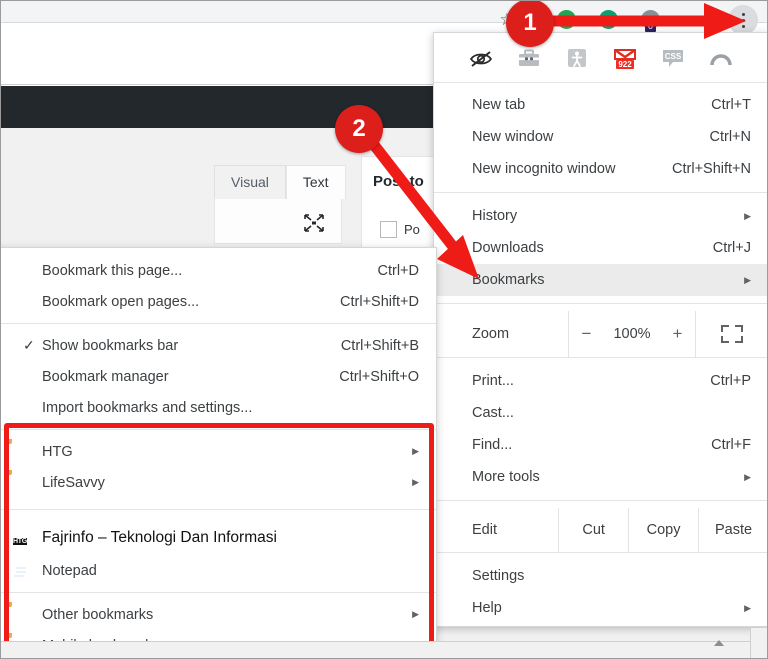 The width and height of the screenshot is (768, 659). I want to click on menu-item-find: Find... Ctrl+F, so click(600, 445).